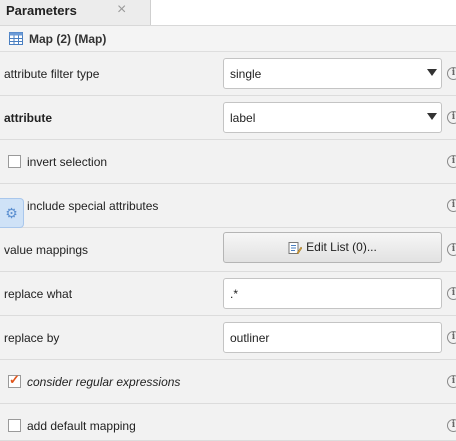 The width and height of the screenshot is (456, 441). Describe the element at coordinates (228, 382) in the screenshot. I see `param-row-consider-regular-expressions: ✓ consider regular expressions i` at that location.